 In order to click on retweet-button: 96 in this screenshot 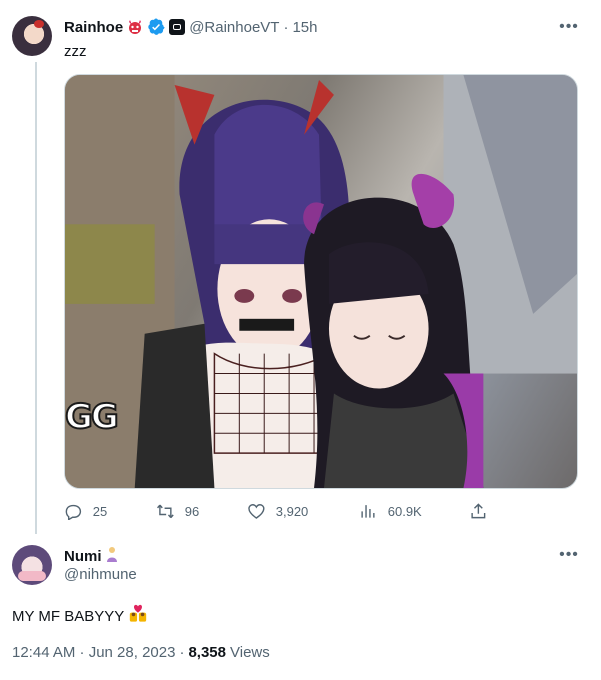, I will do `click(177, 511)`.